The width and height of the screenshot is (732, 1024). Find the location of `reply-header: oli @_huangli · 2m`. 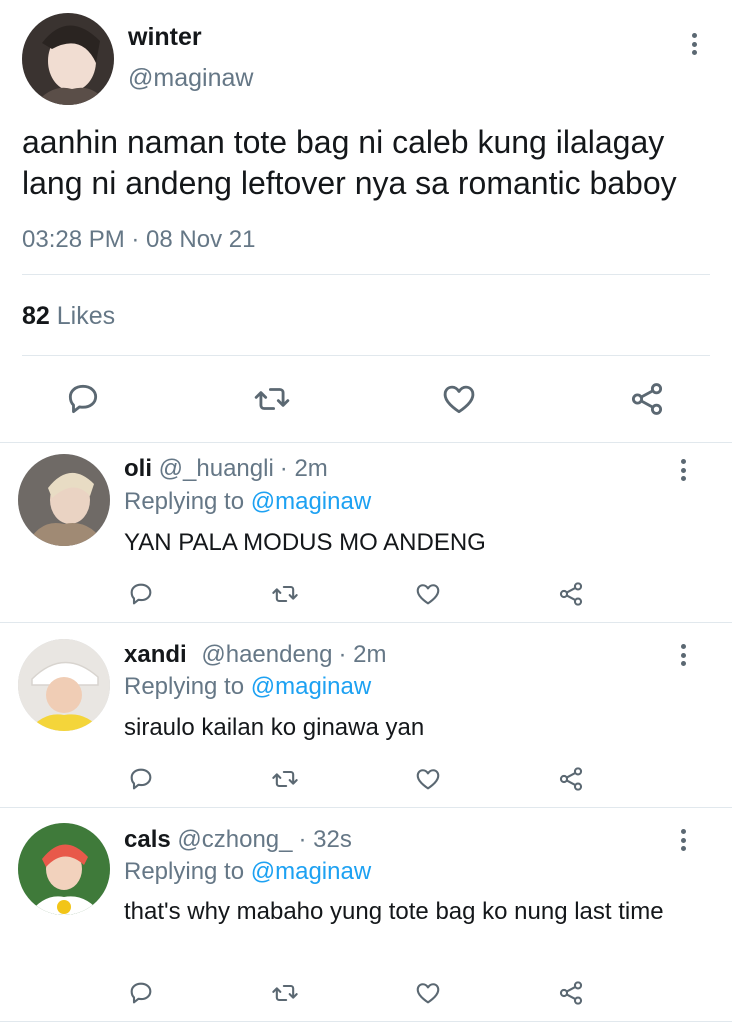

reply-header: oli @_huangli · 2m is located at coordinates (226, 469).